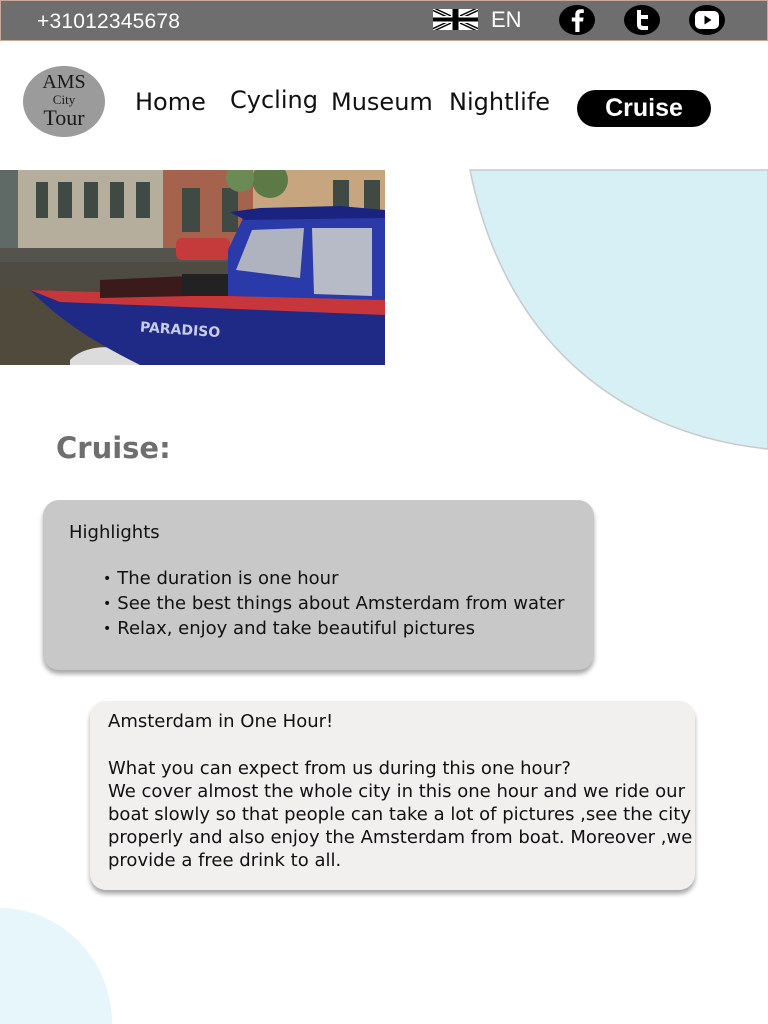 The width and height of the screenshot is (768, 1024). I want to click on highlight-item: The duration is one hour, so click(334, 579).